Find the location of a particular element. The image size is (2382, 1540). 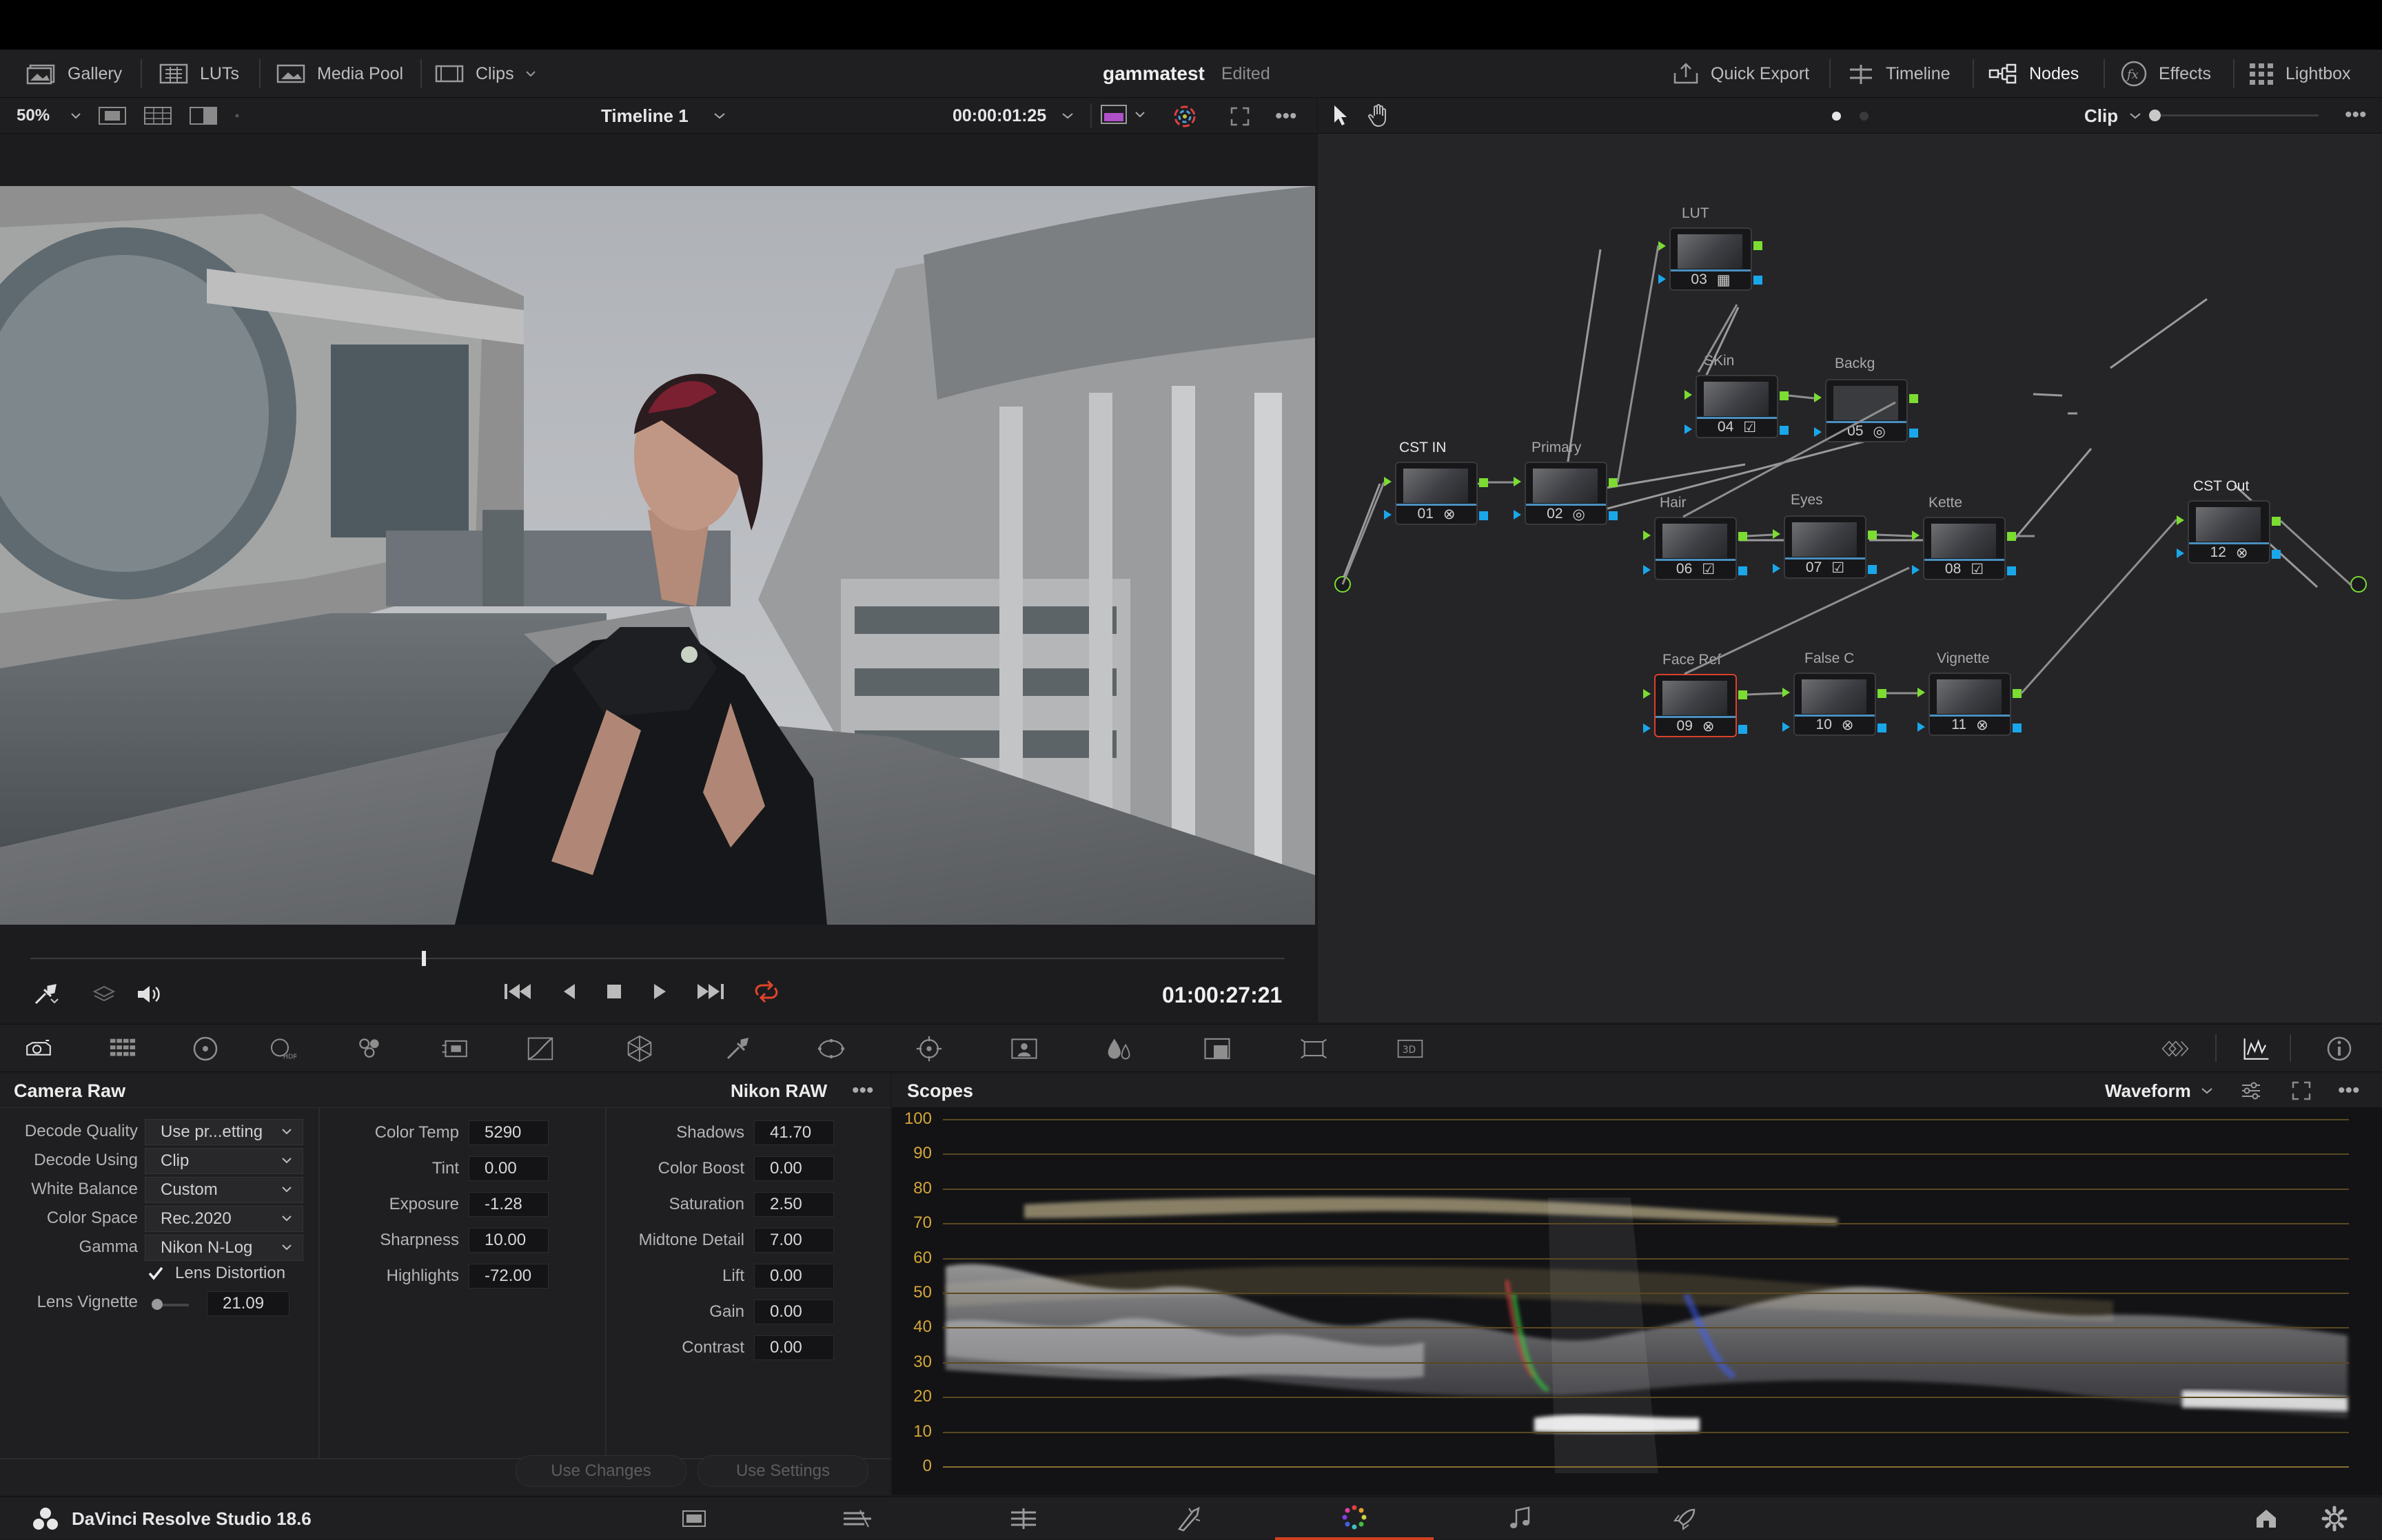

page-dot is located at coordinates (1864, 116).